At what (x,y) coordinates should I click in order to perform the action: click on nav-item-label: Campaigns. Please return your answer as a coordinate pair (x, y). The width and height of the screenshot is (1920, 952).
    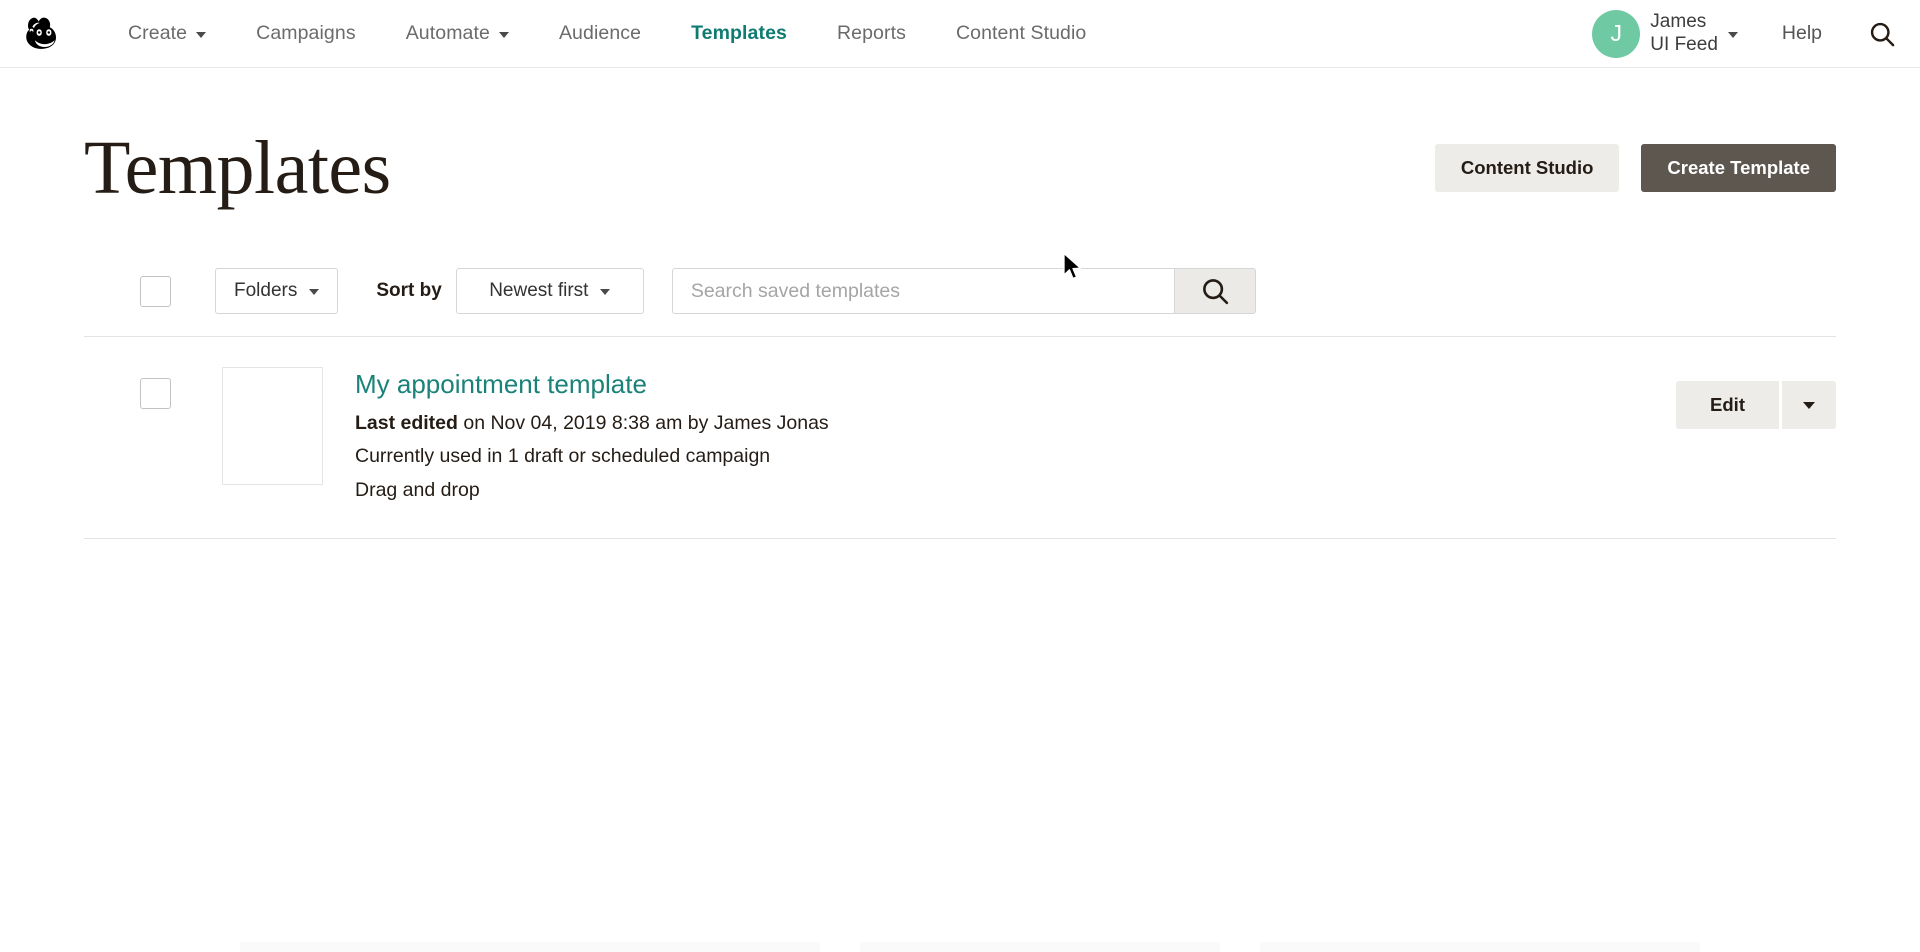
    Looking at the image, I should click on (306, 33).